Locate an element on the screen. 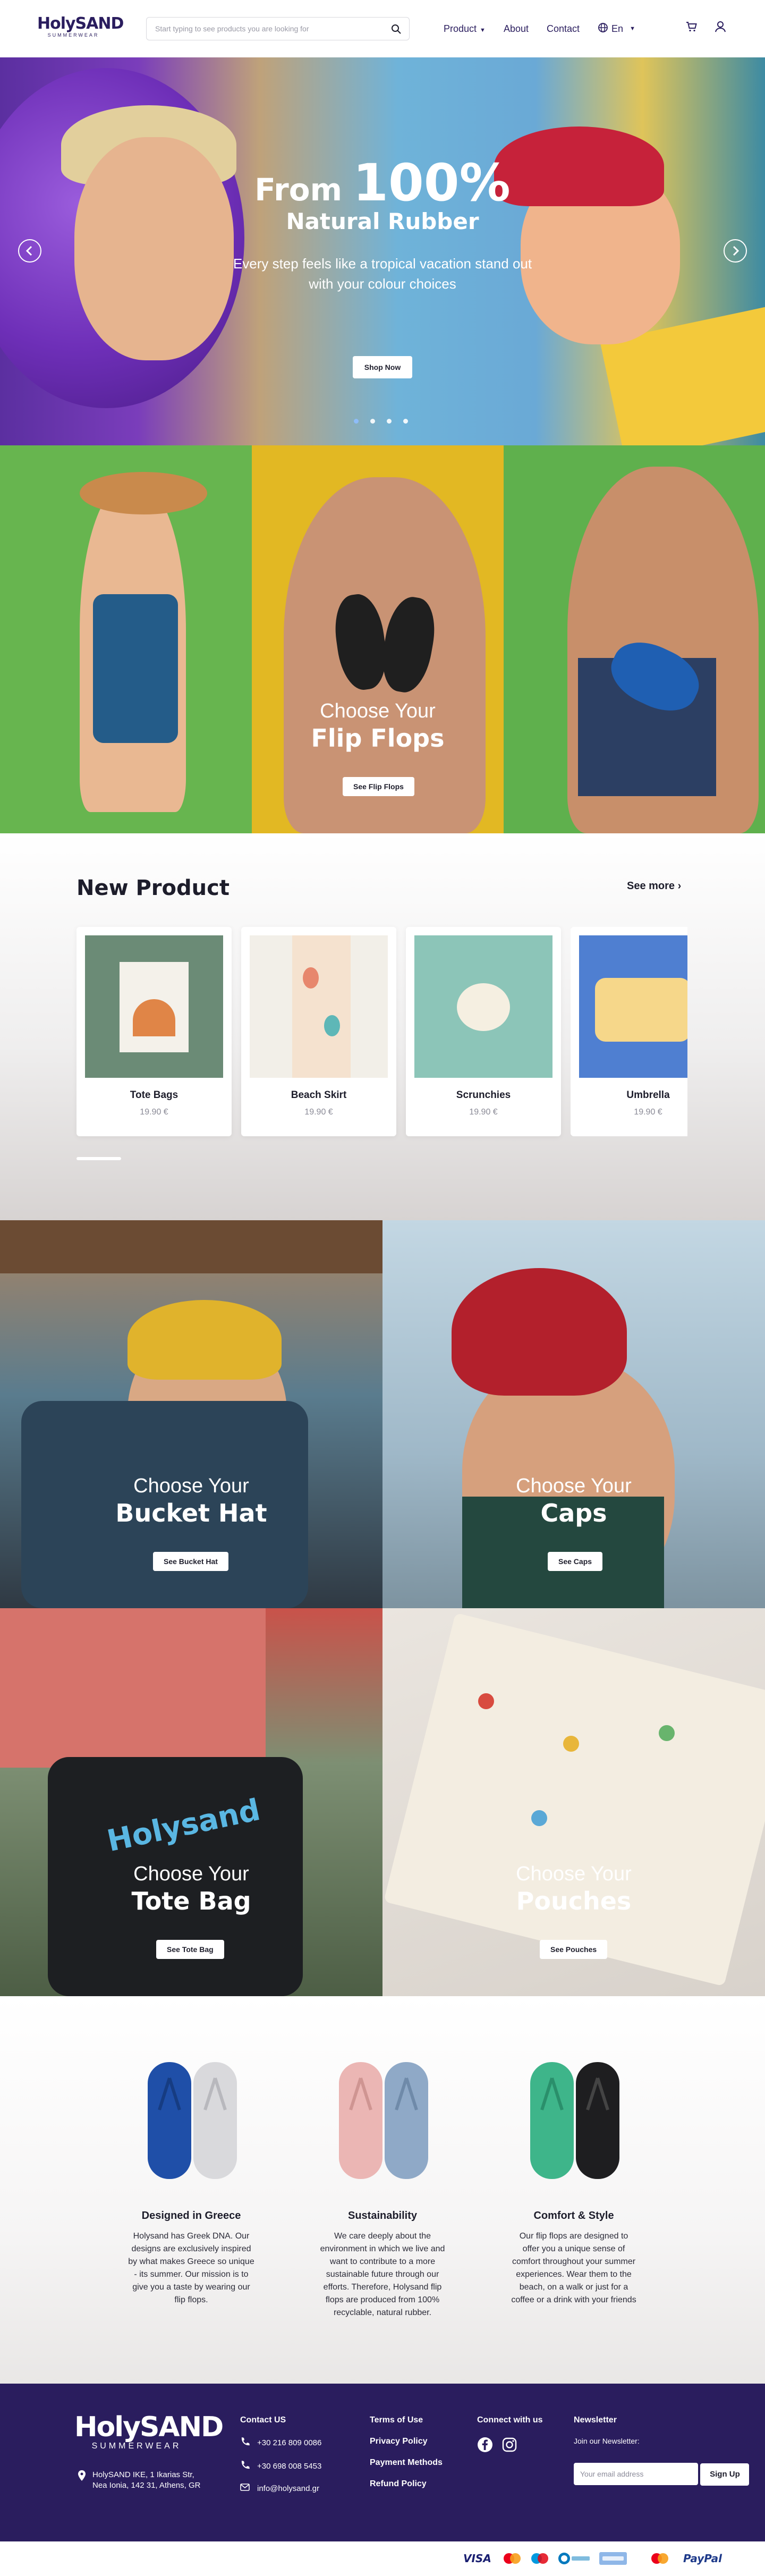  carousel-prev-button is located at coordinates (29, 251).